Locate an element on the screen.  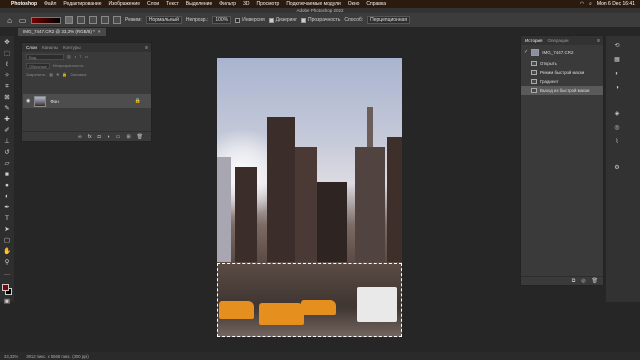
history-item: Открыть is located at coordinates (562, 63).